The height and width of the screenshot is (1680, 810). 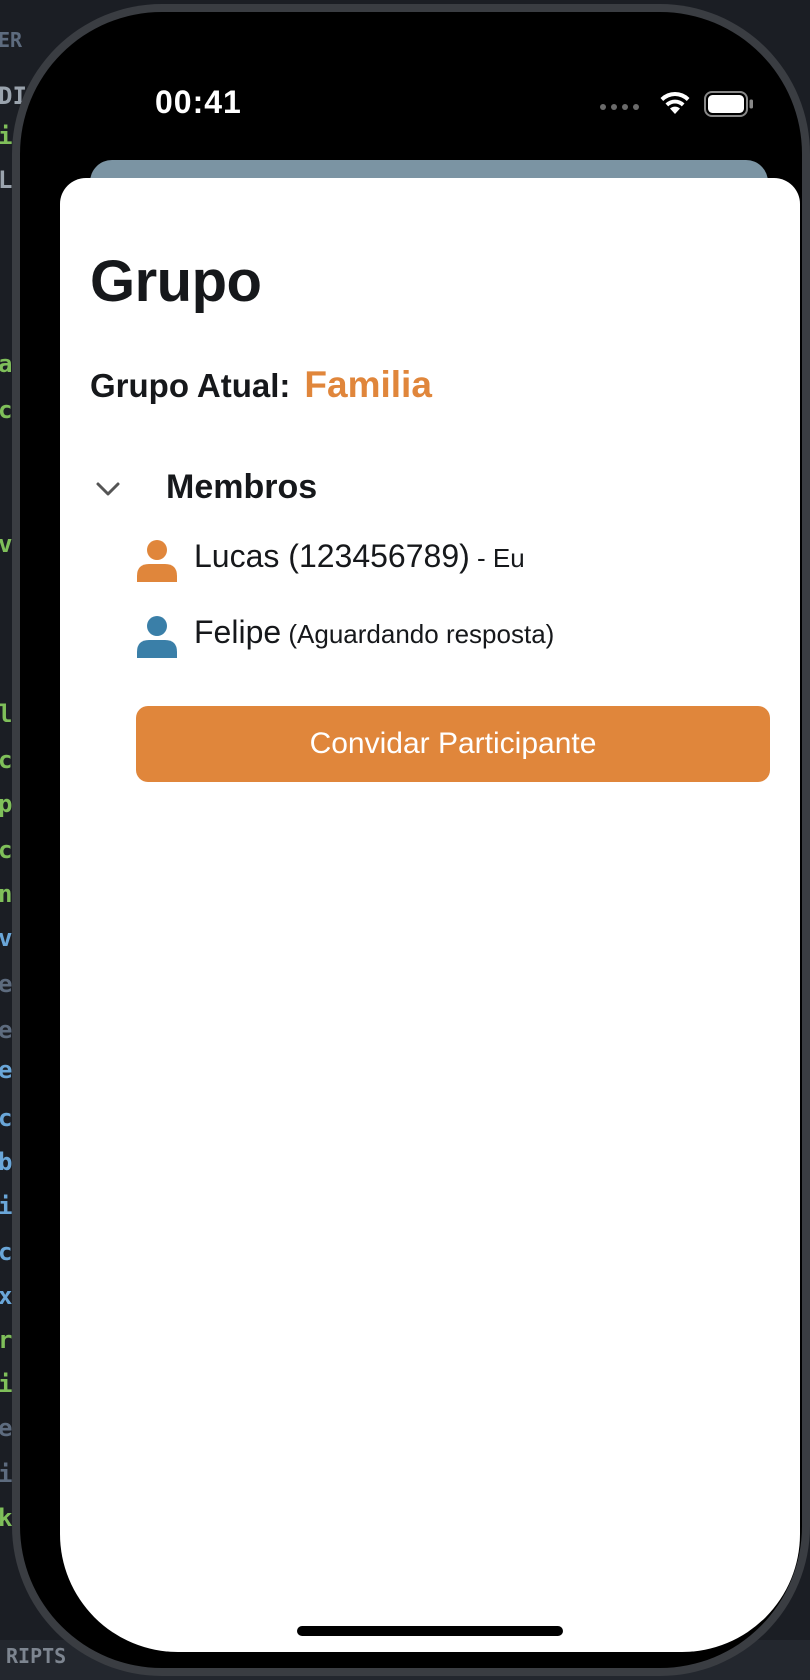 I want to click on member-name: Lucas (123456789) - Eu, so click(x=359, y=556).